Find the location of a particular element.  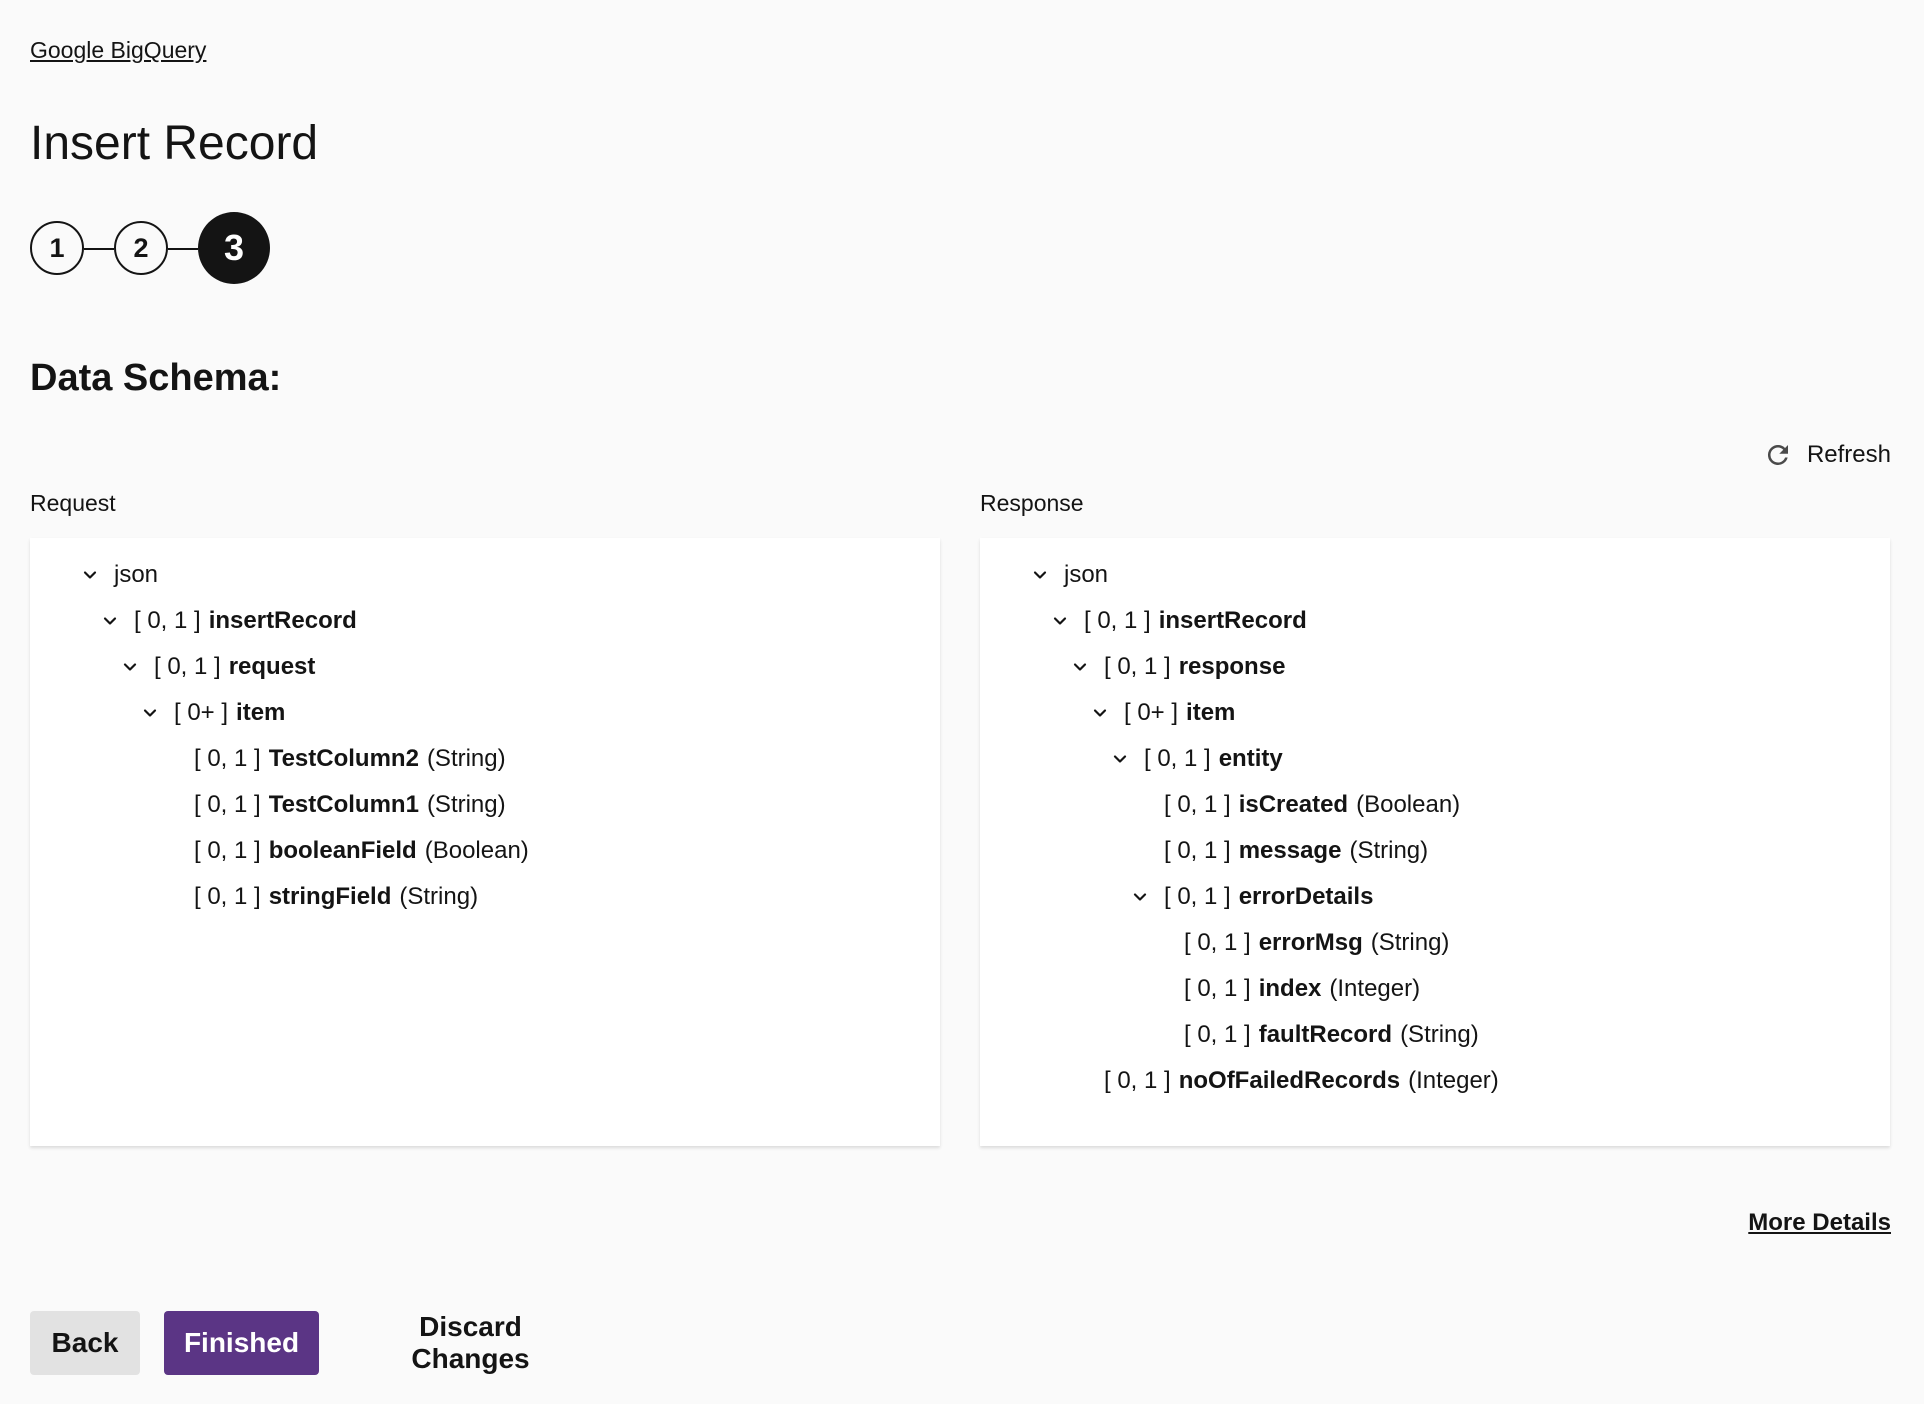

step-1: 1 is located at coordinates (57, 248).